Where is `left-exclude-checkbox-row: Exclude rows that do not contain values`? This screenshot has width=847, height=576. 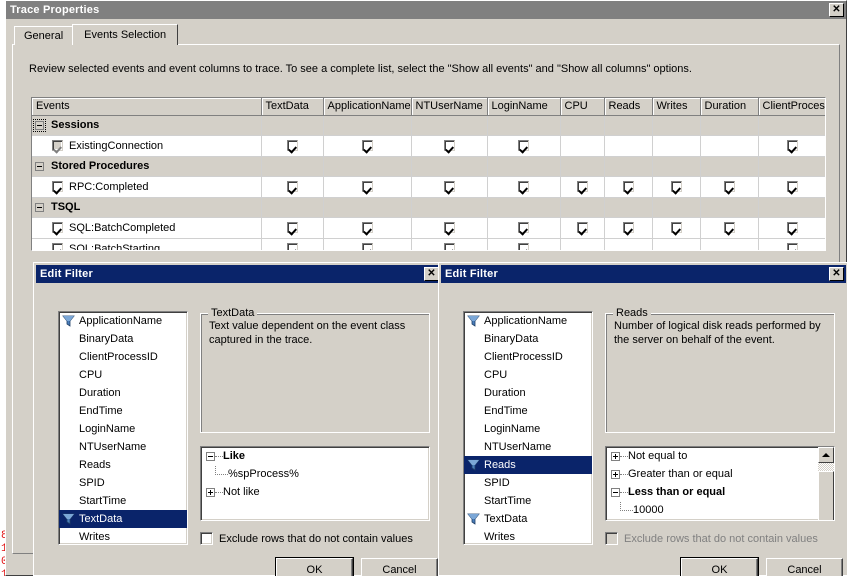
left-exclude-checkbox-row: Exclude rows that do not contain values is located at coordinates (306, 538).